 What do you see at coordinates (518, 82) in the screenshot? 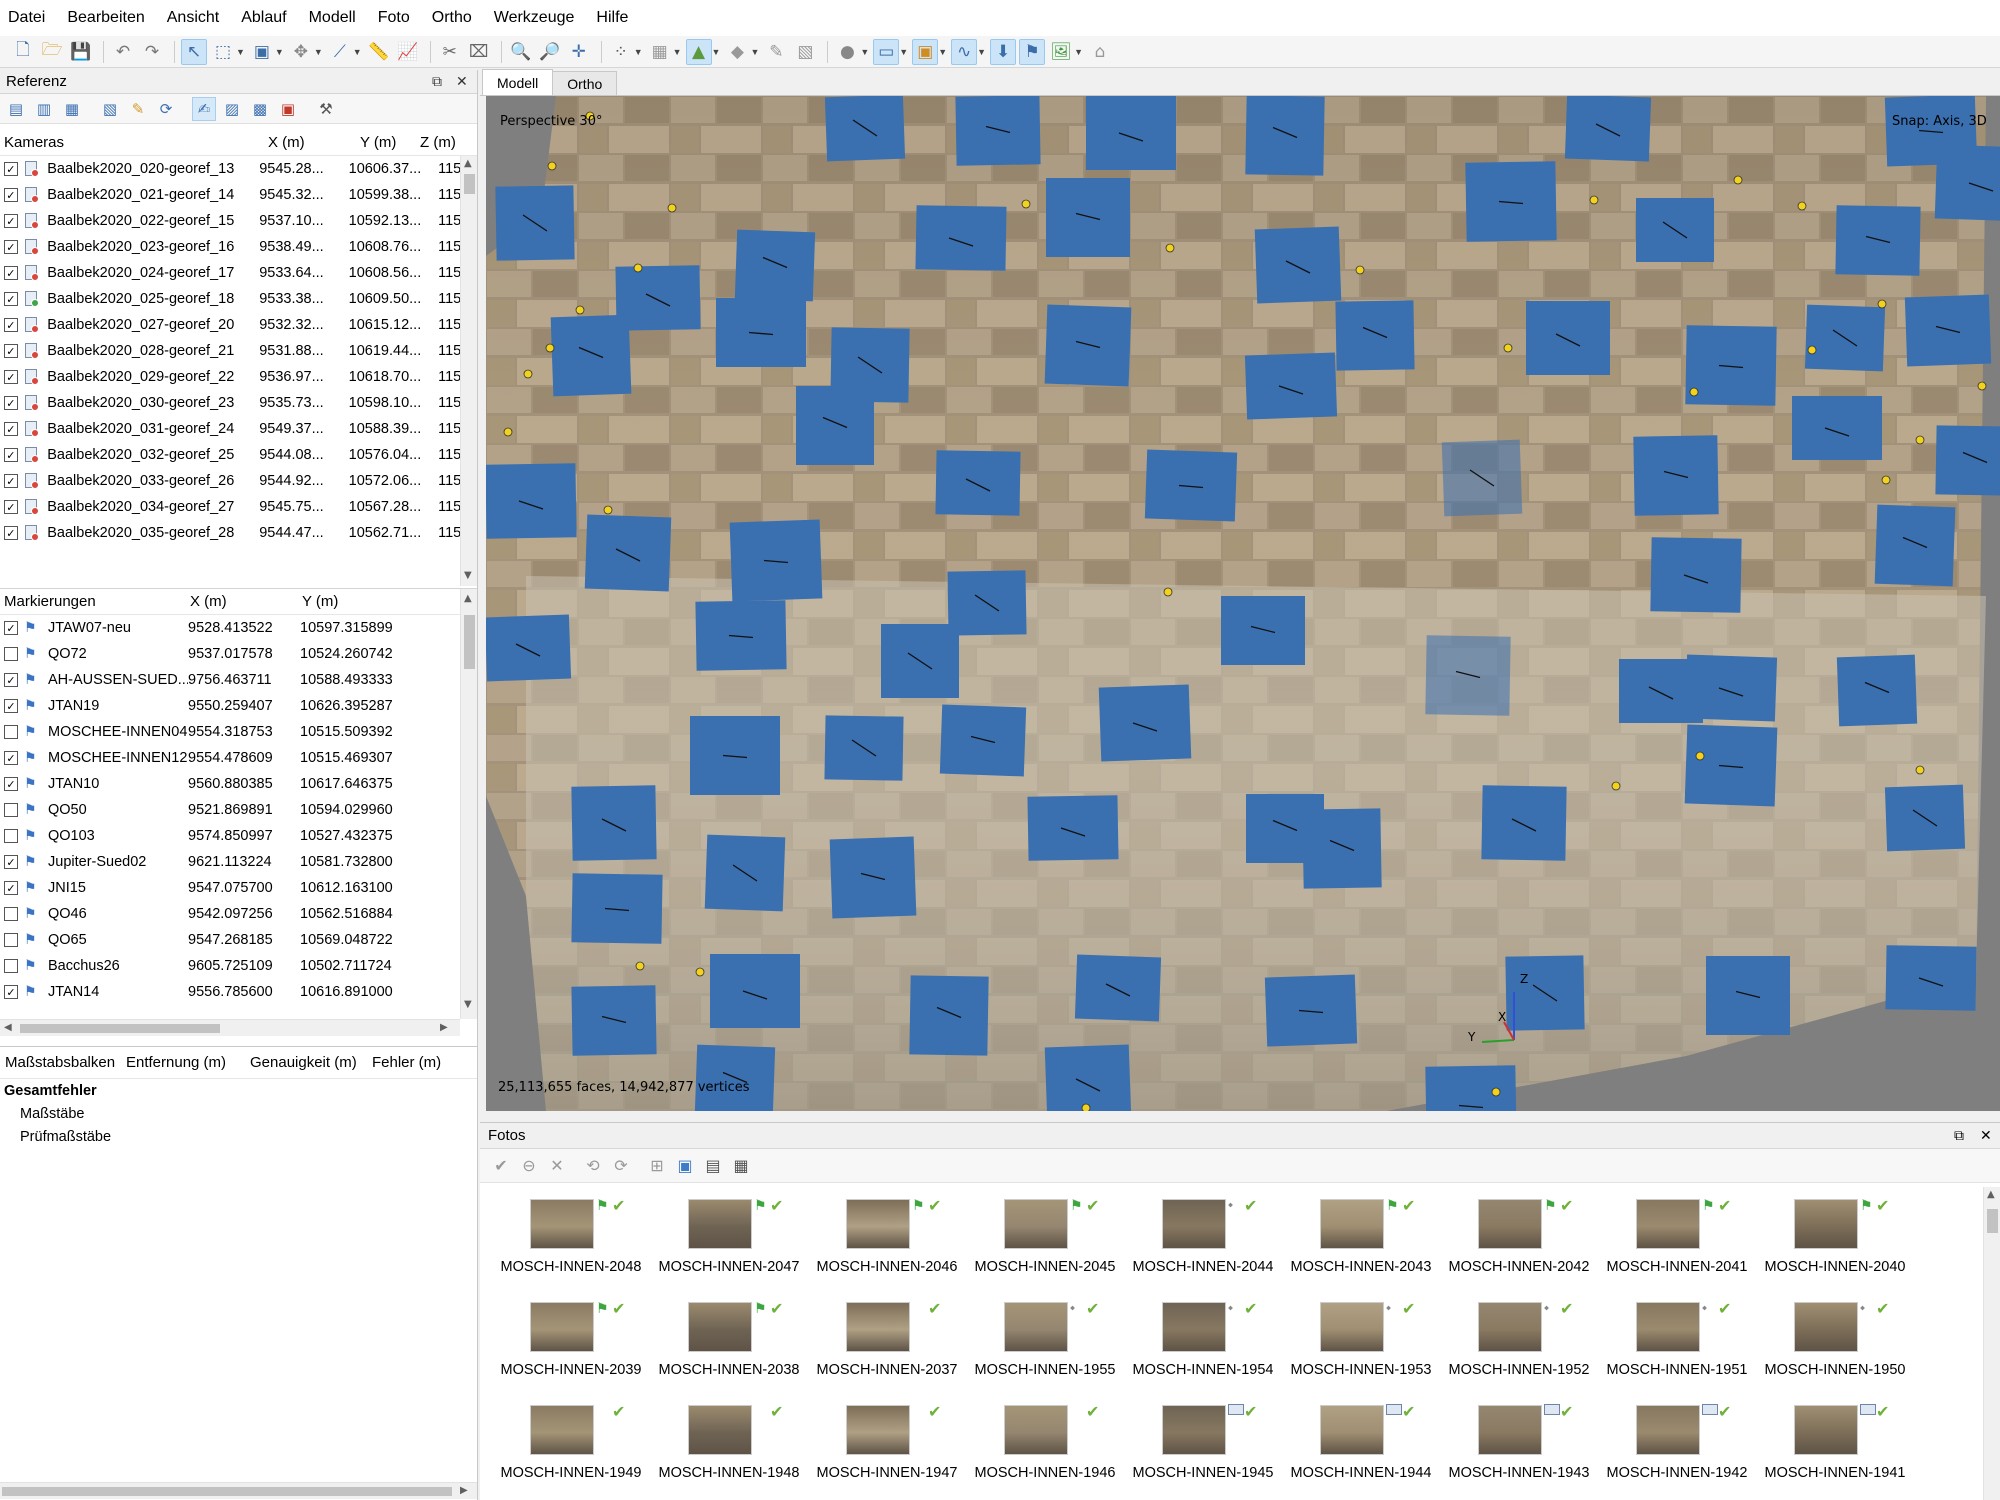
I see `tab-modell: Modell` at bounding box center [518, 82].